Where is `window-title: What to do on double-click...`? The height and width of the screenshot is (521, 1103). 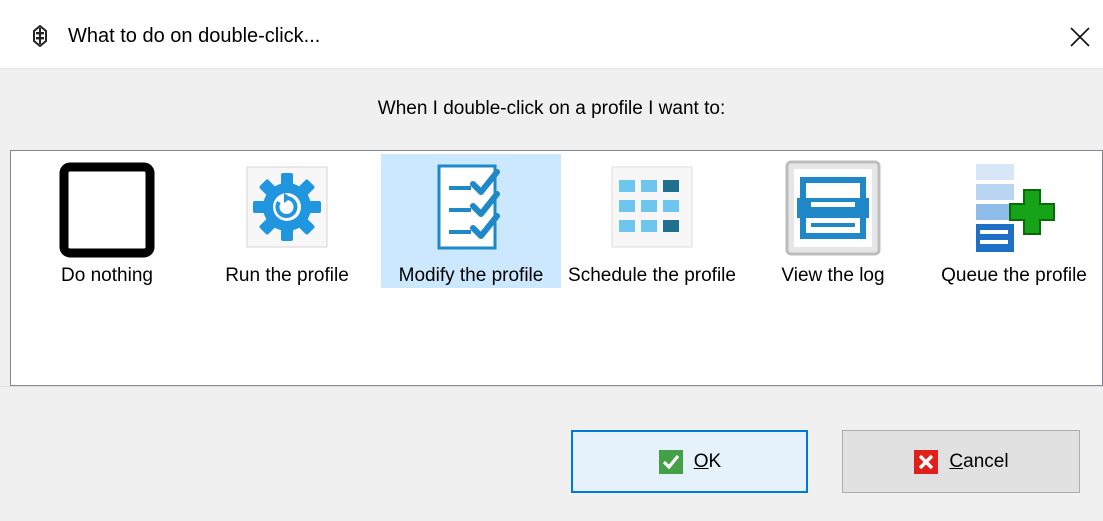
window-title: What to do on double-click... is located at coordinates (194, 36).